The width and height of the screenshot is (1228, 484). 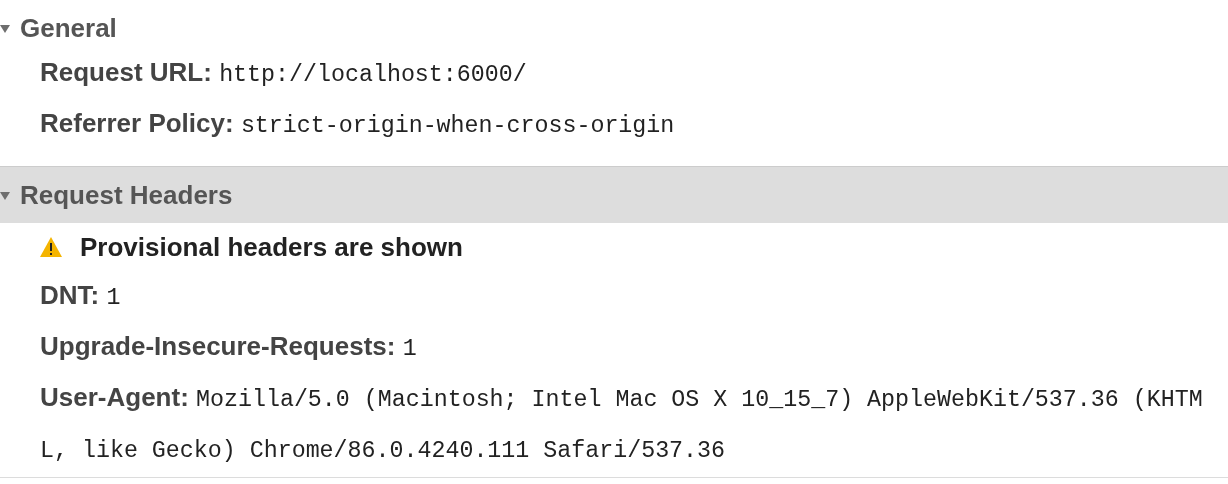 I want to click on section-title: General, so click(x=68, y=28).